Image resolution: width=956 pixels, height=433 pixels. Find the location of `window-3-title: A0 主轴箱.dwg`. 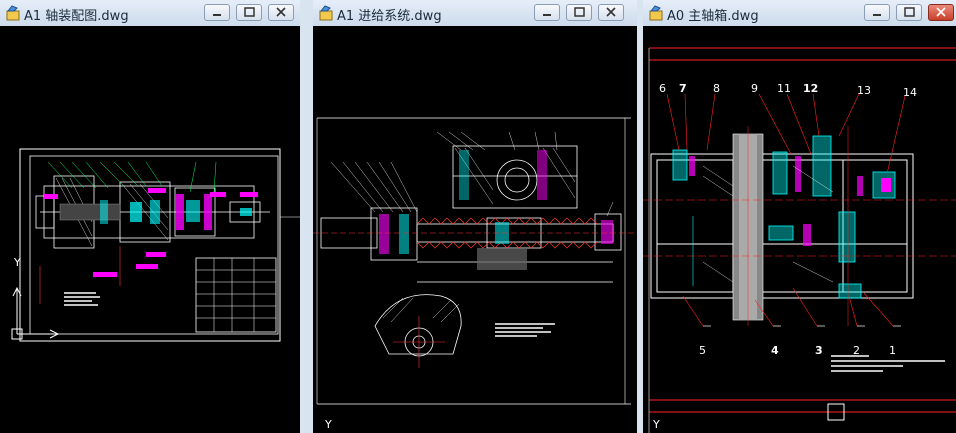

window-3-title: A0 主轴箱.dwg is located at coordinates (713, 16).